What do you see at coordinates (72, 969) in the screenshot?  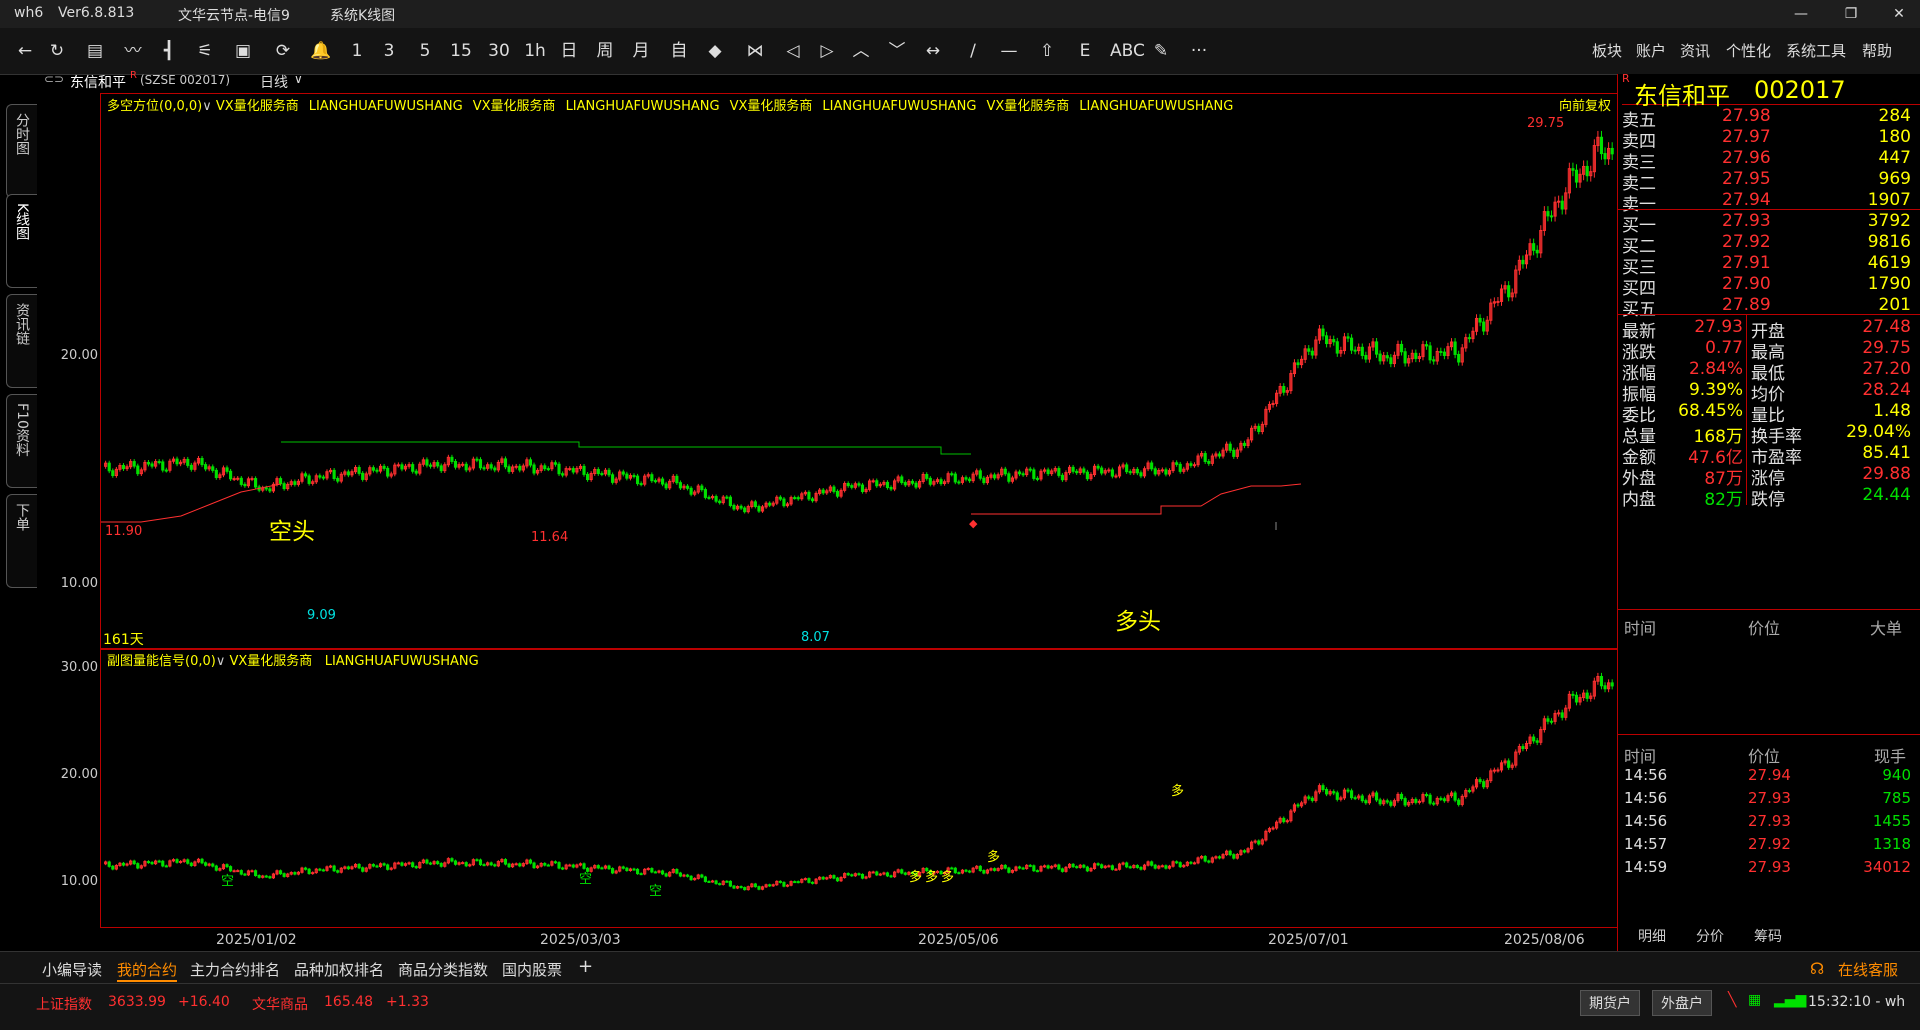 I see `tab-editor-guide: 小编导读` at bounding box center [72, 969].